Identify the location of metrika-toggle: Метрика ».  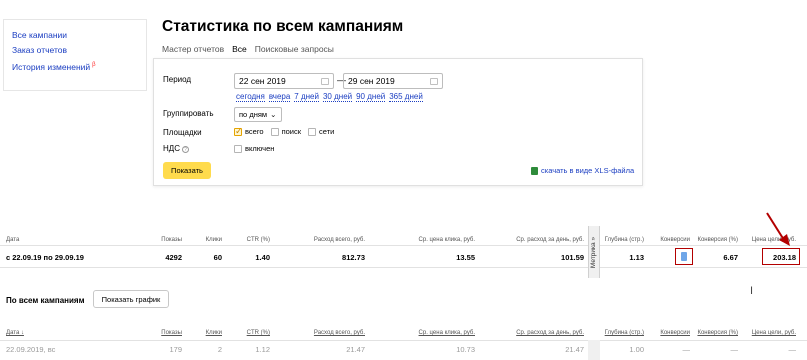
(594, 252).